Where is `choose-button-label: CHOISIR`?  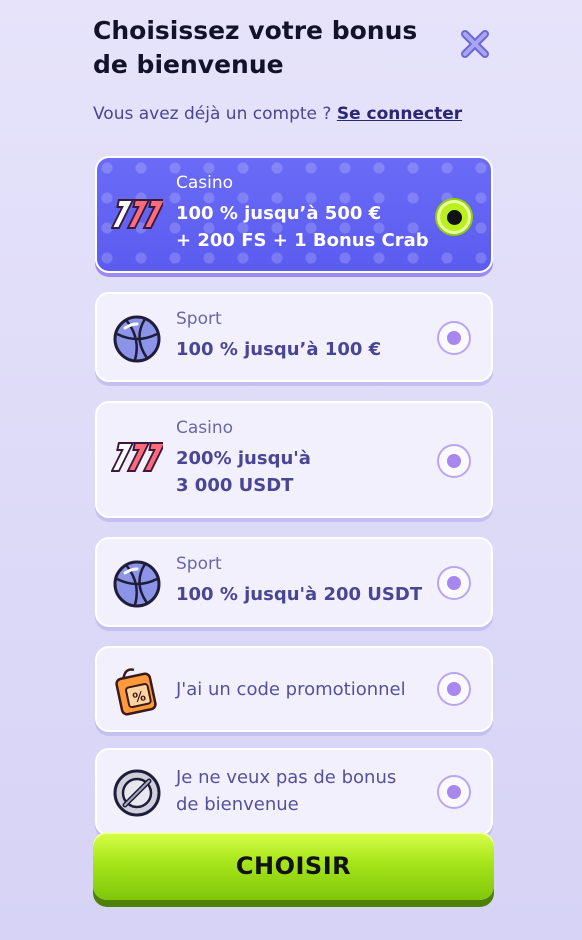 choose-button-label: CHOISIR is located at coordinates (293, 866).